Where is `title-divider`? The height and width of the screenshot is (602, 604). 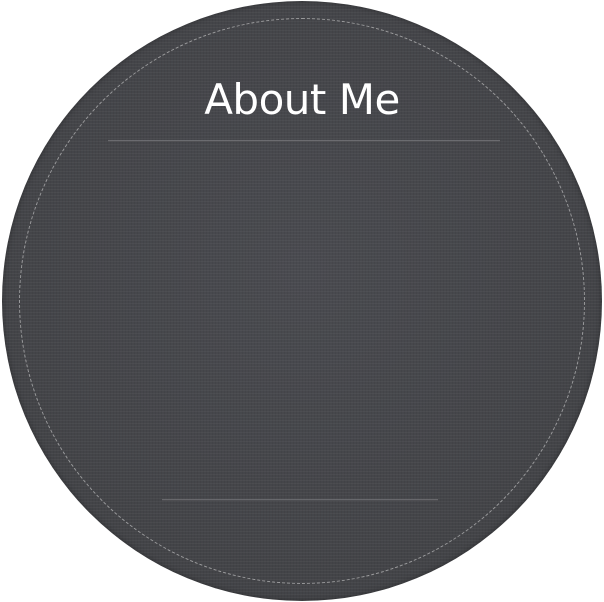
title-divider is located at coordinates (304, 141).